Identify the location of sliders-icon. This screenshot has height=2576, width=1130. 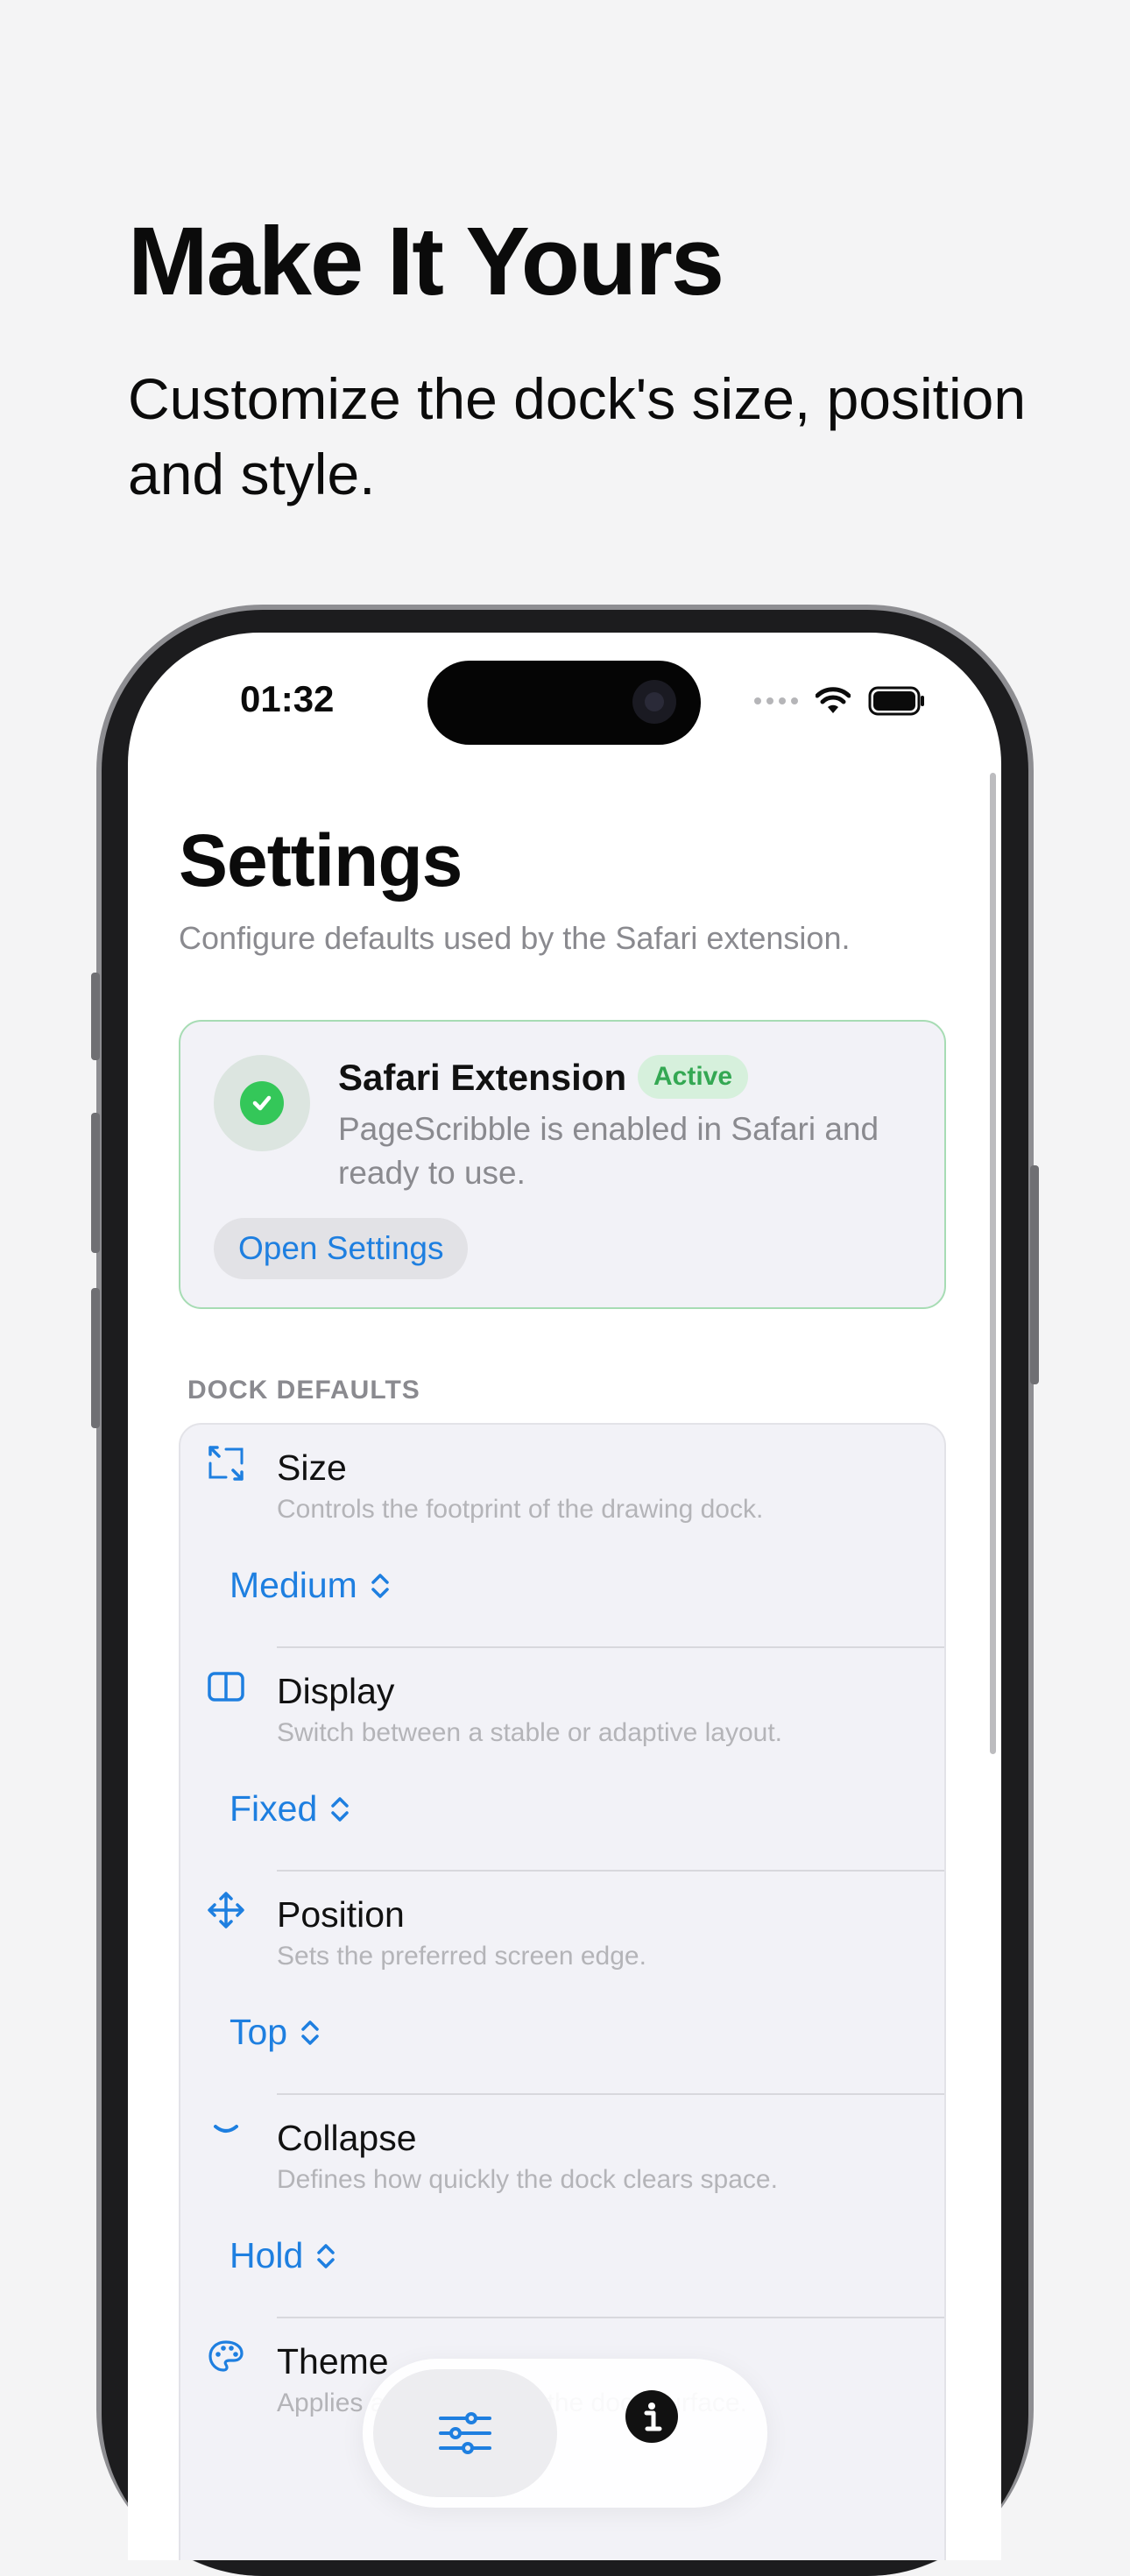
(465, 2433).